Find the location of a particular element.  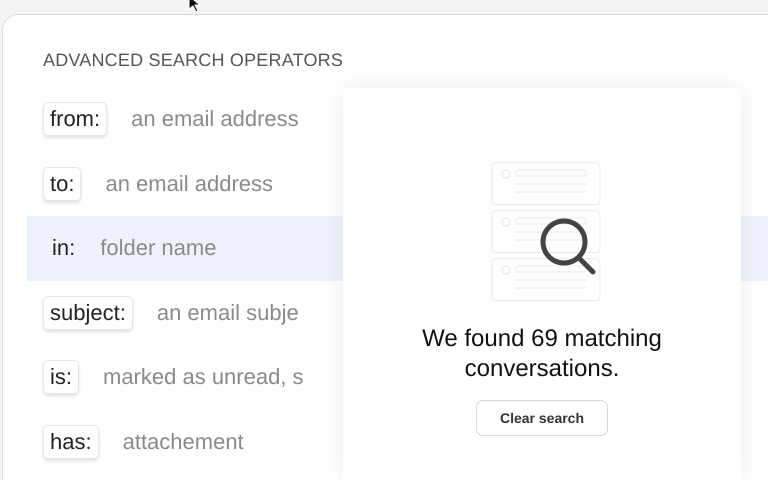

results-message: We found 69 matching conversations. is located at coordinates (542, 354).